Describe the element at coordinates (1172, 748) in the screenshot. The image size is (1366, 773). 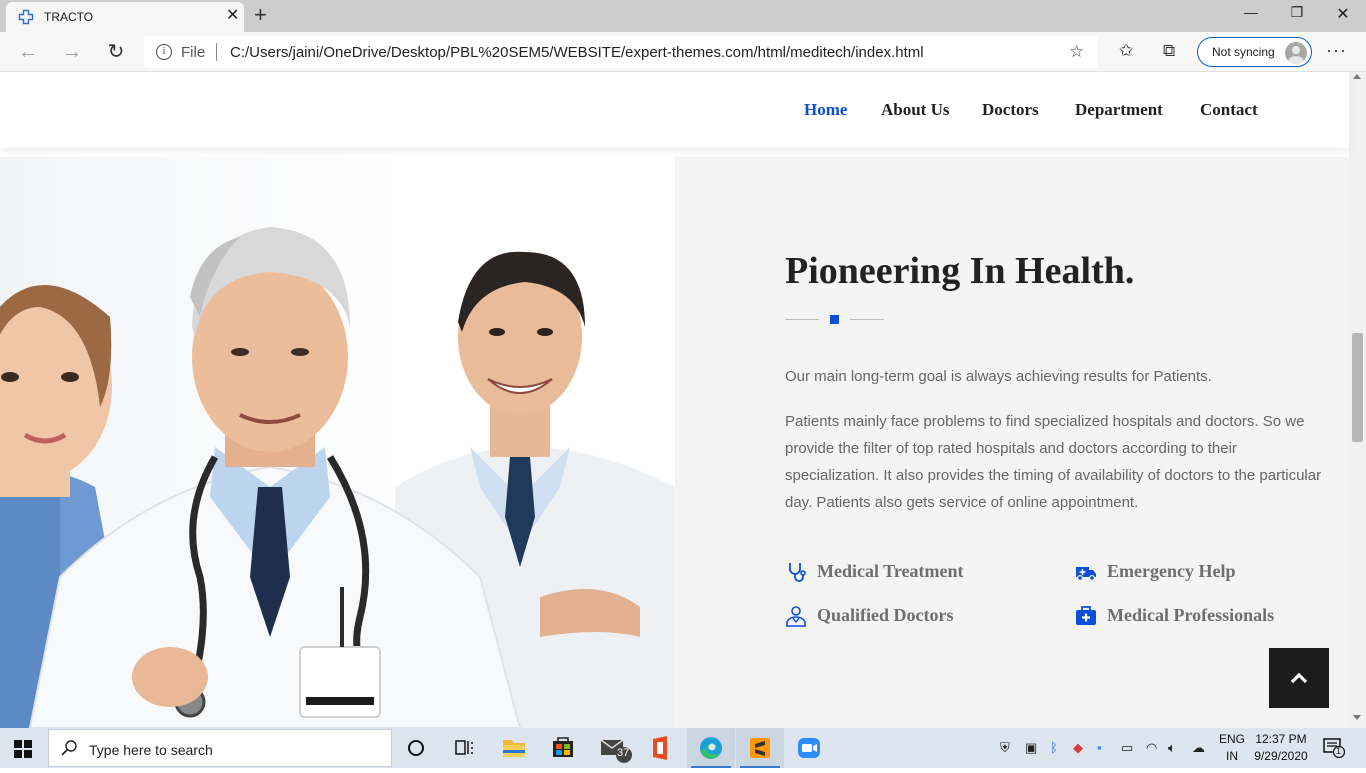
I see `volume-icon: 🔈︎` at that location.